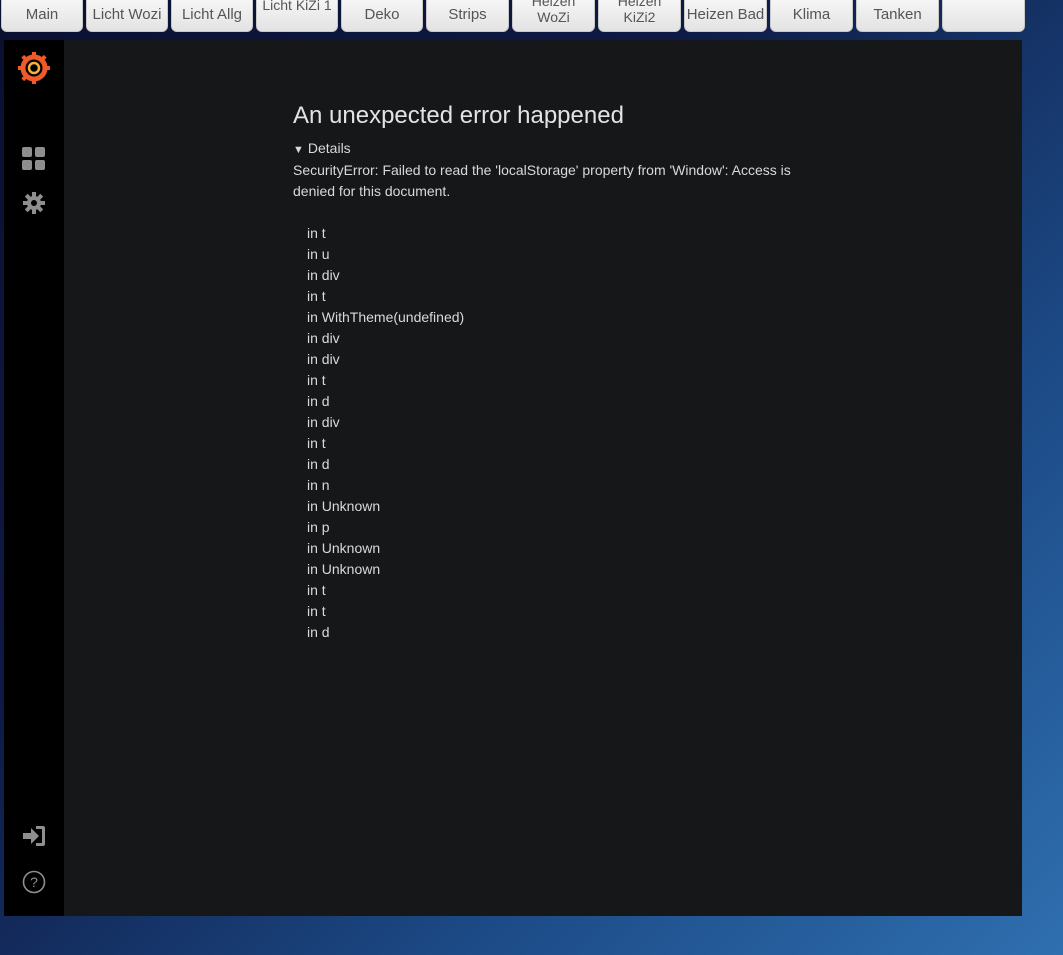 The width and height of the screenshot is (1063, 955). I want to click on gear-icon, so click(34, 203).